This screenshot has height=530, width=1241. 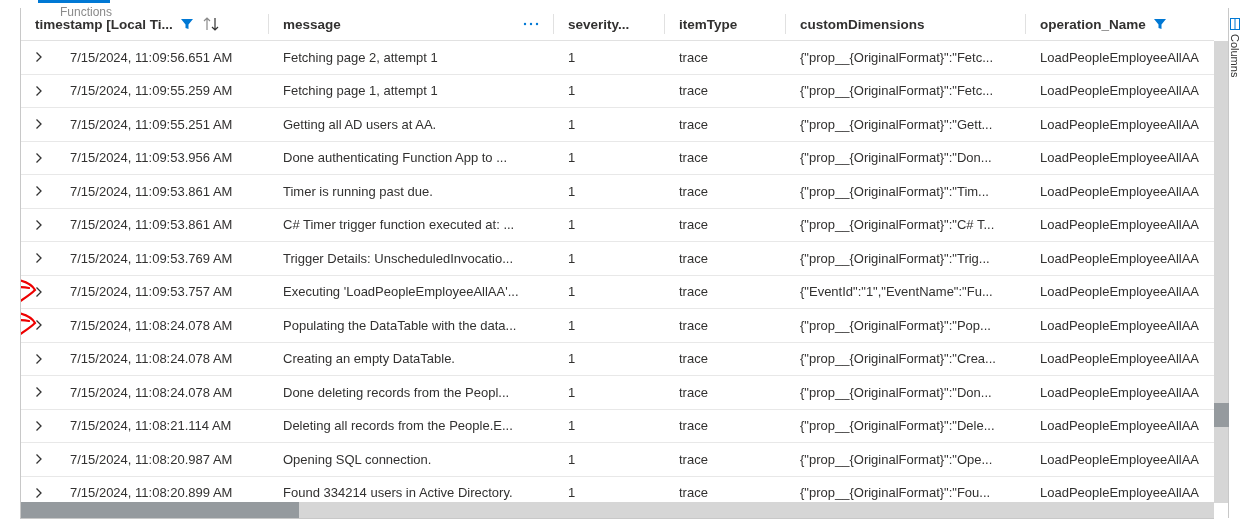 What do you see at coordinates (151, 57) in the screenshot?
I see `table-cell-text: 7/15/2024, 11:09:56.651 AM` at bounding box center [151, 57].